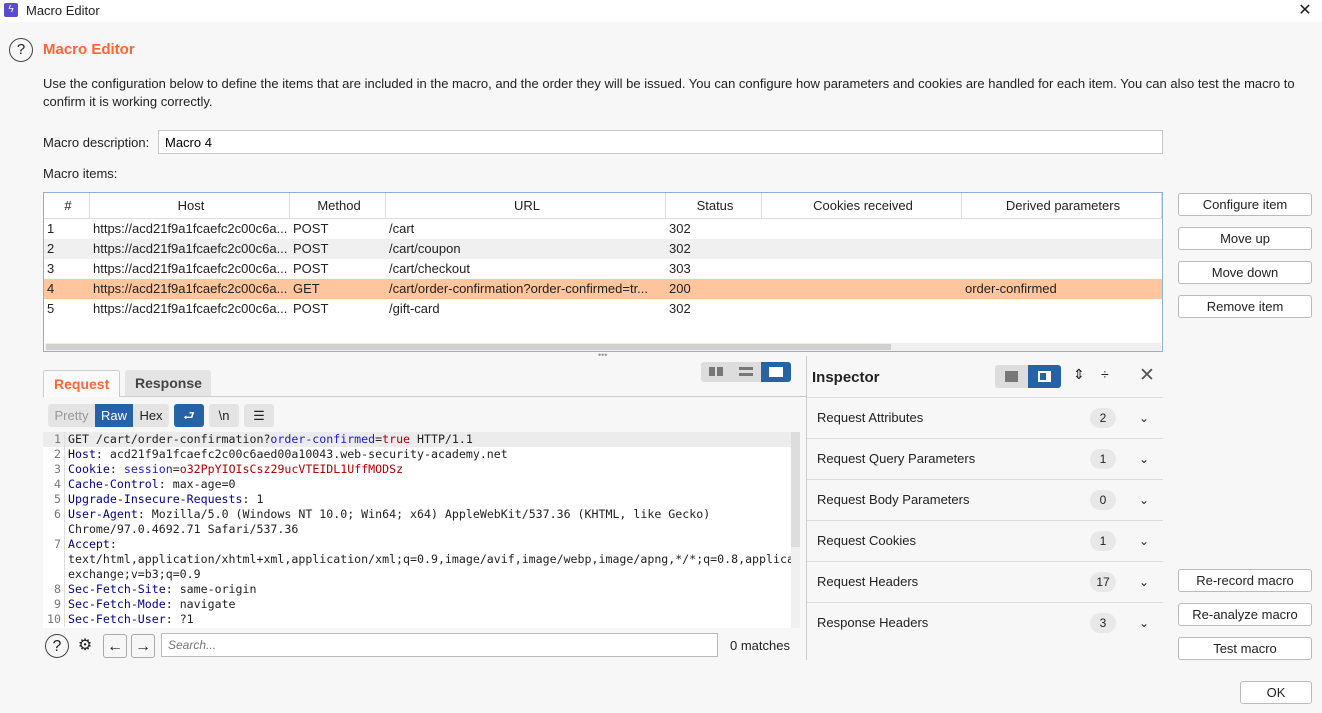 The width and height of the screenshot is (1322, 713). What do you see at coordinates (396, 439) in the screenshot?
I see `code-token: true` at bounding box center [396, 439].